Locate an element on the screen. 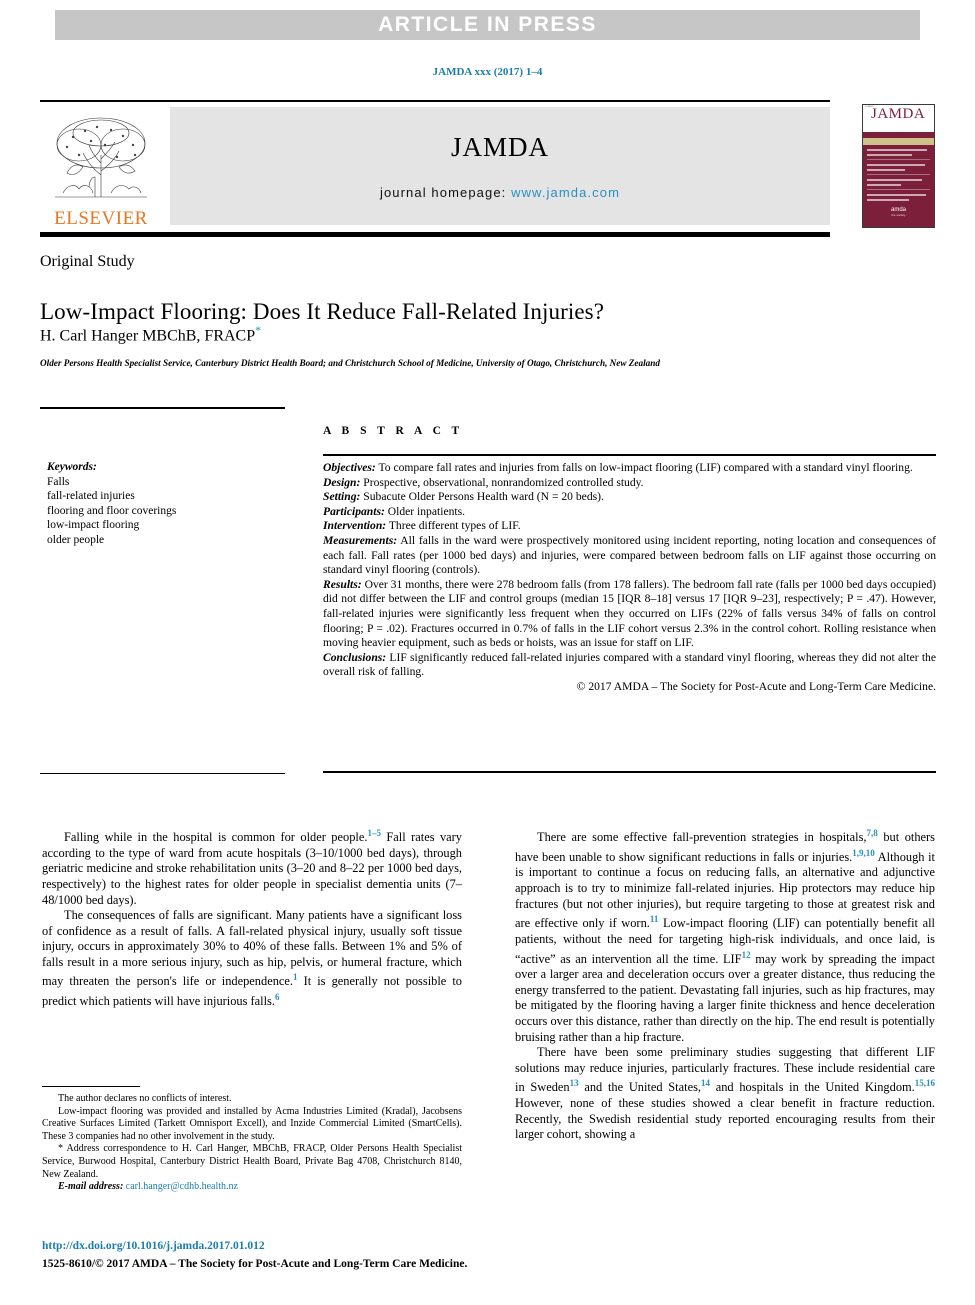  abstract-heading: A B S T R A C T is located at coordinates (393, 431).